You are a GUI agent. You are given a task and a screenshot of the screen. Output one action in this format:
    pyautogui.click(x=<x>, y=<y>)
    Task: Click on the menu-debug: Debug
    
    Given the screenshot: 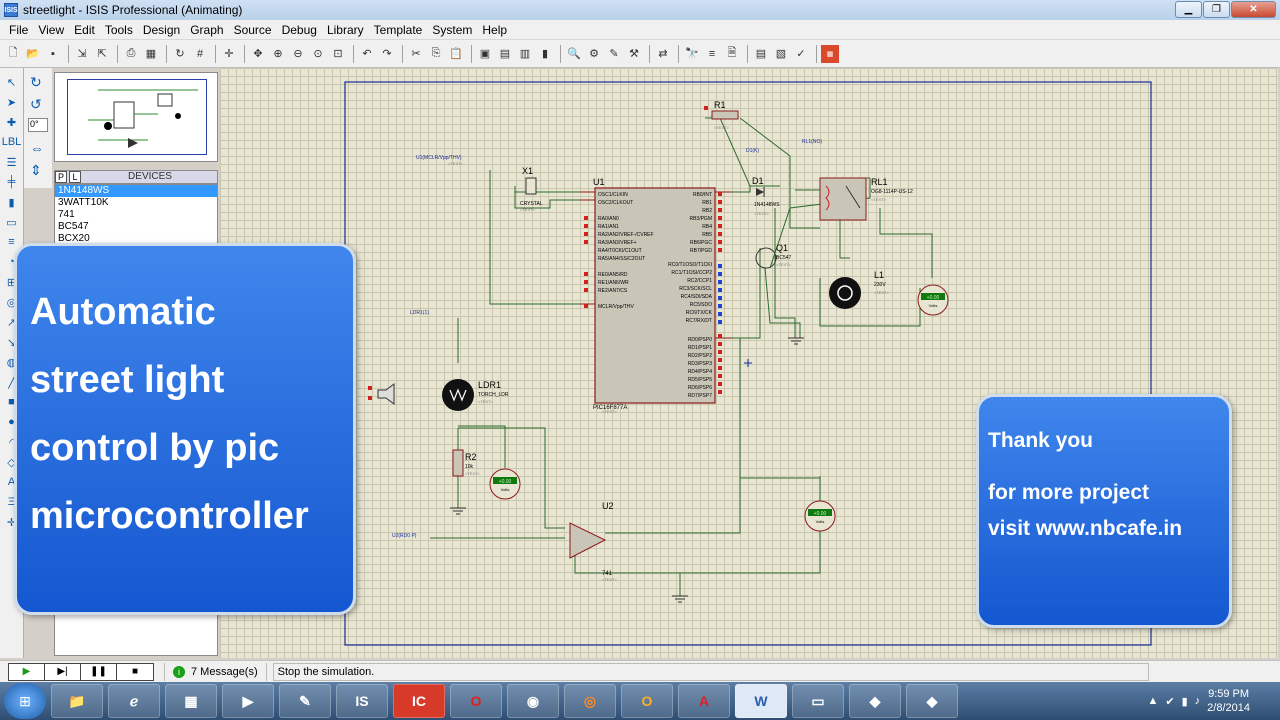 What is the action you would take?
    pyautogui.click(x=299, y=30)
    